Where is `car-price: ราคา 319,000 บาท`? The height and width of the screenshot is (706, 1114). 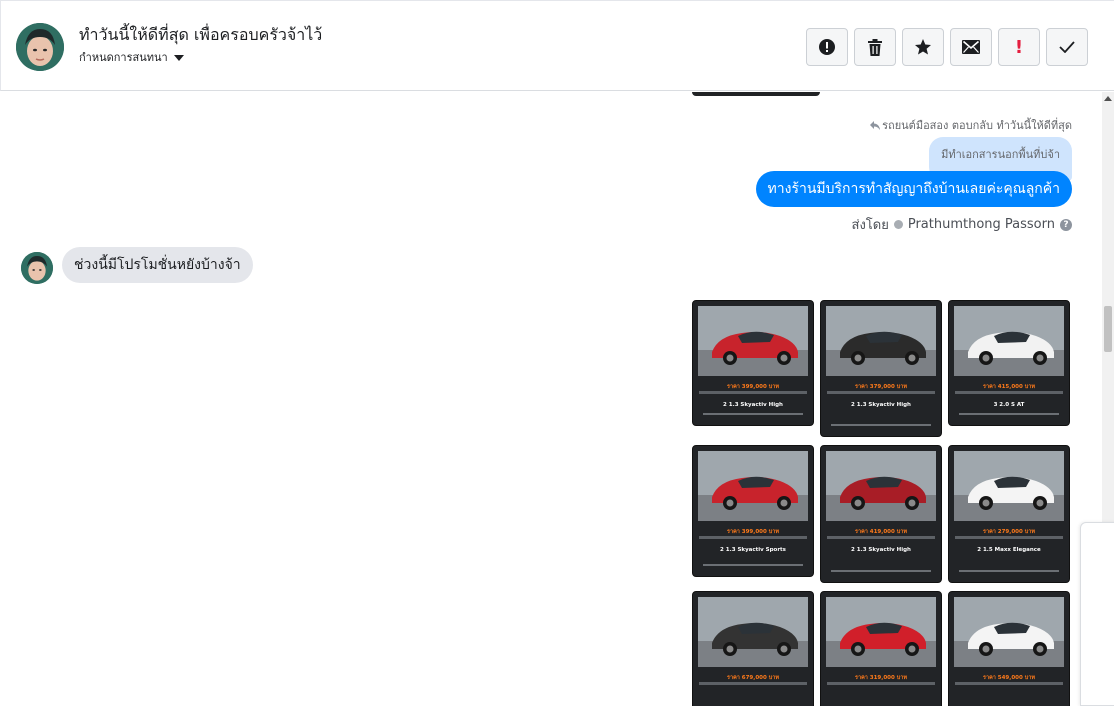 car-price: ราคา 319,000 บาท is located at coordinates (881, 678).